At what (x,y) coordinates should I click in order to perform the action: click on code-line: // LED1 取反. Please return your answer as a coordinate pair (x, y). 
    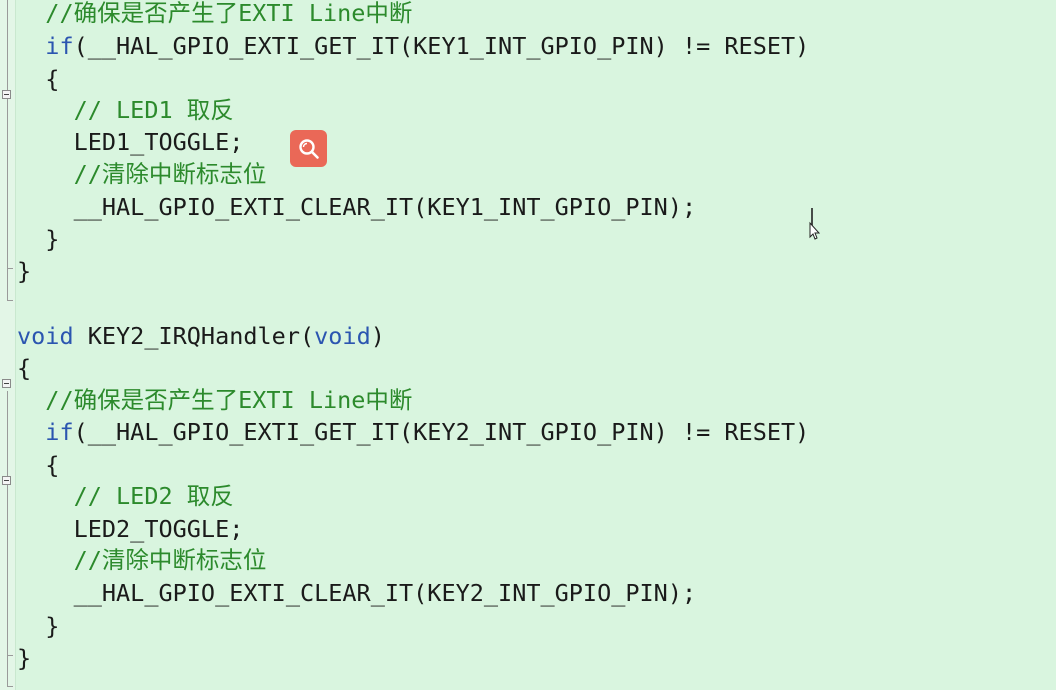
    Looking at the image, I should click on (125, 110).